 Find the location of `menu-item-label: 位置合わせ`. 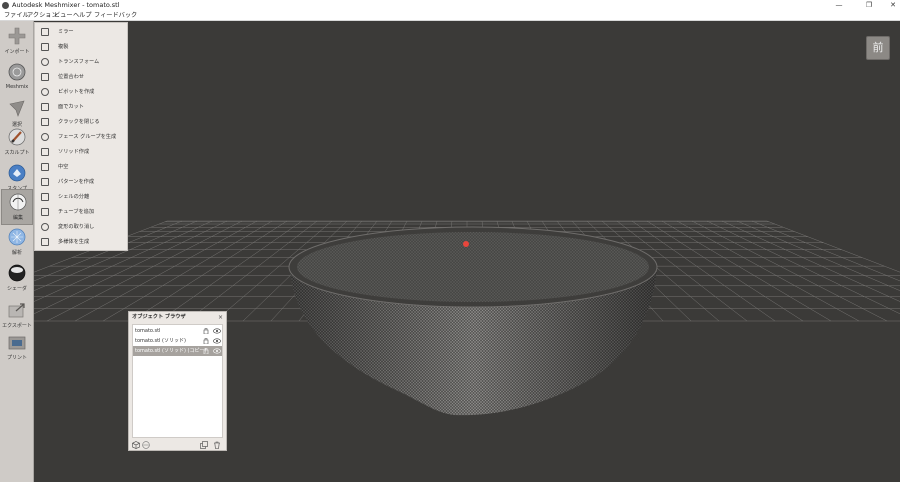

menu-item-label: 位置合わせ is located at coordinates (71, 77).